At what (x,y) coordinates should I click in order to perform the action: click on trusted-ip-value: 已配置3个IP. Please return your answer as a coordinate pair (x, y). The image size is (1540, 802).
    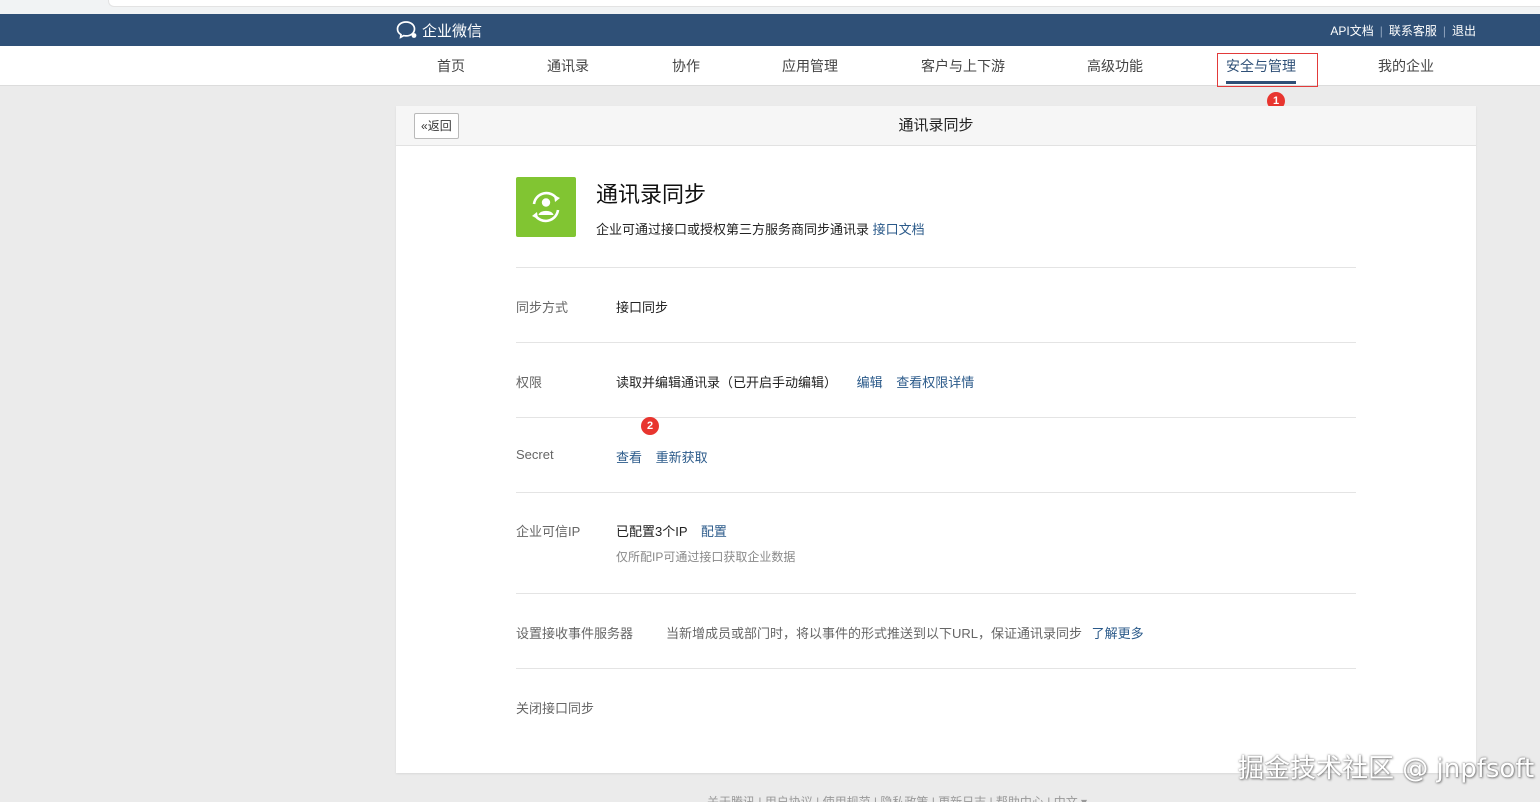
    Looking at the image, I should click on (652, 531).